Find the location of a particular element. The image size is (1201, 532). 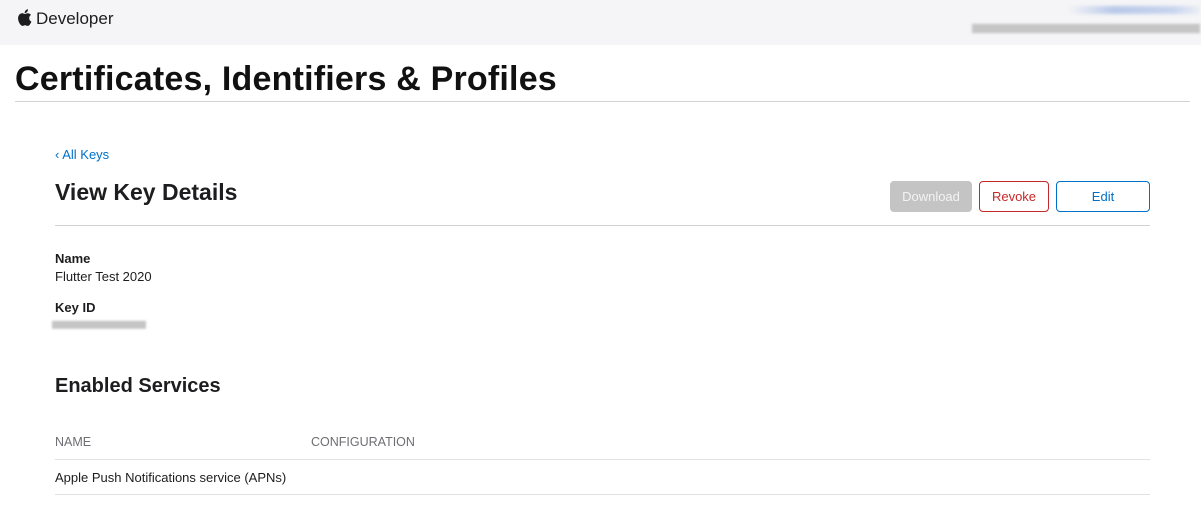

key-id-label: Key ID is located at coordinates (75, 307).